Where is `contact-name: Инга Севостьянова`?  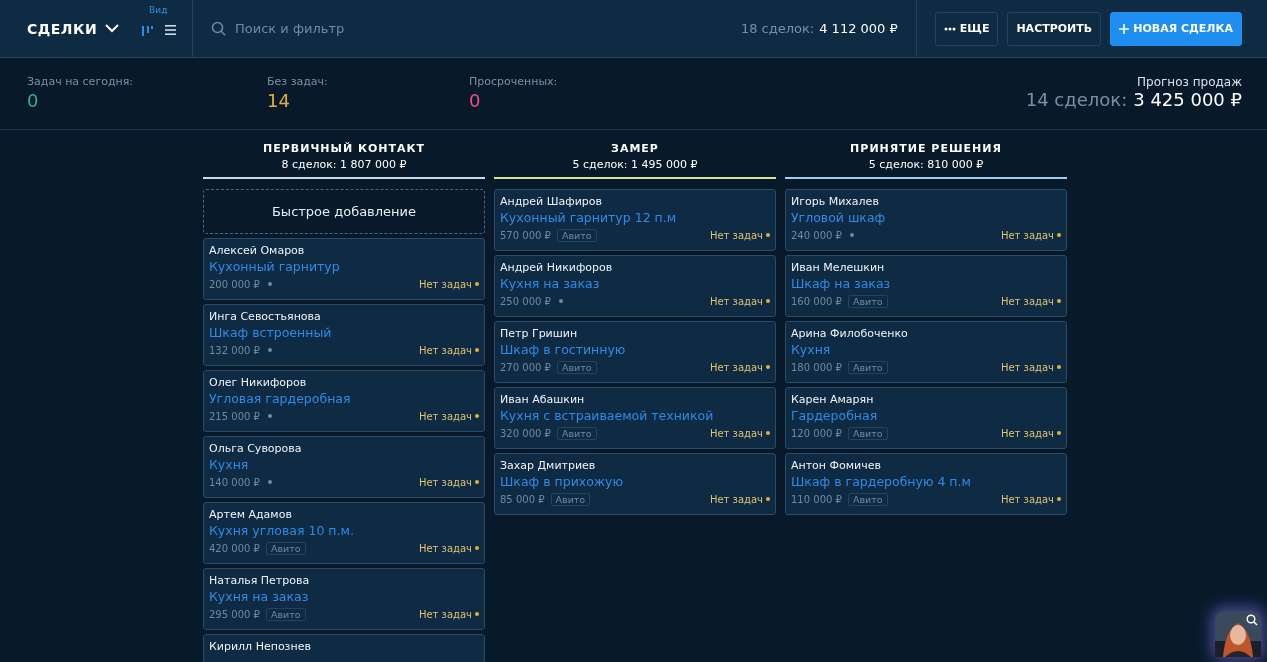 contact-name: Инга Севостьянова is located at coordinates (265, 317).